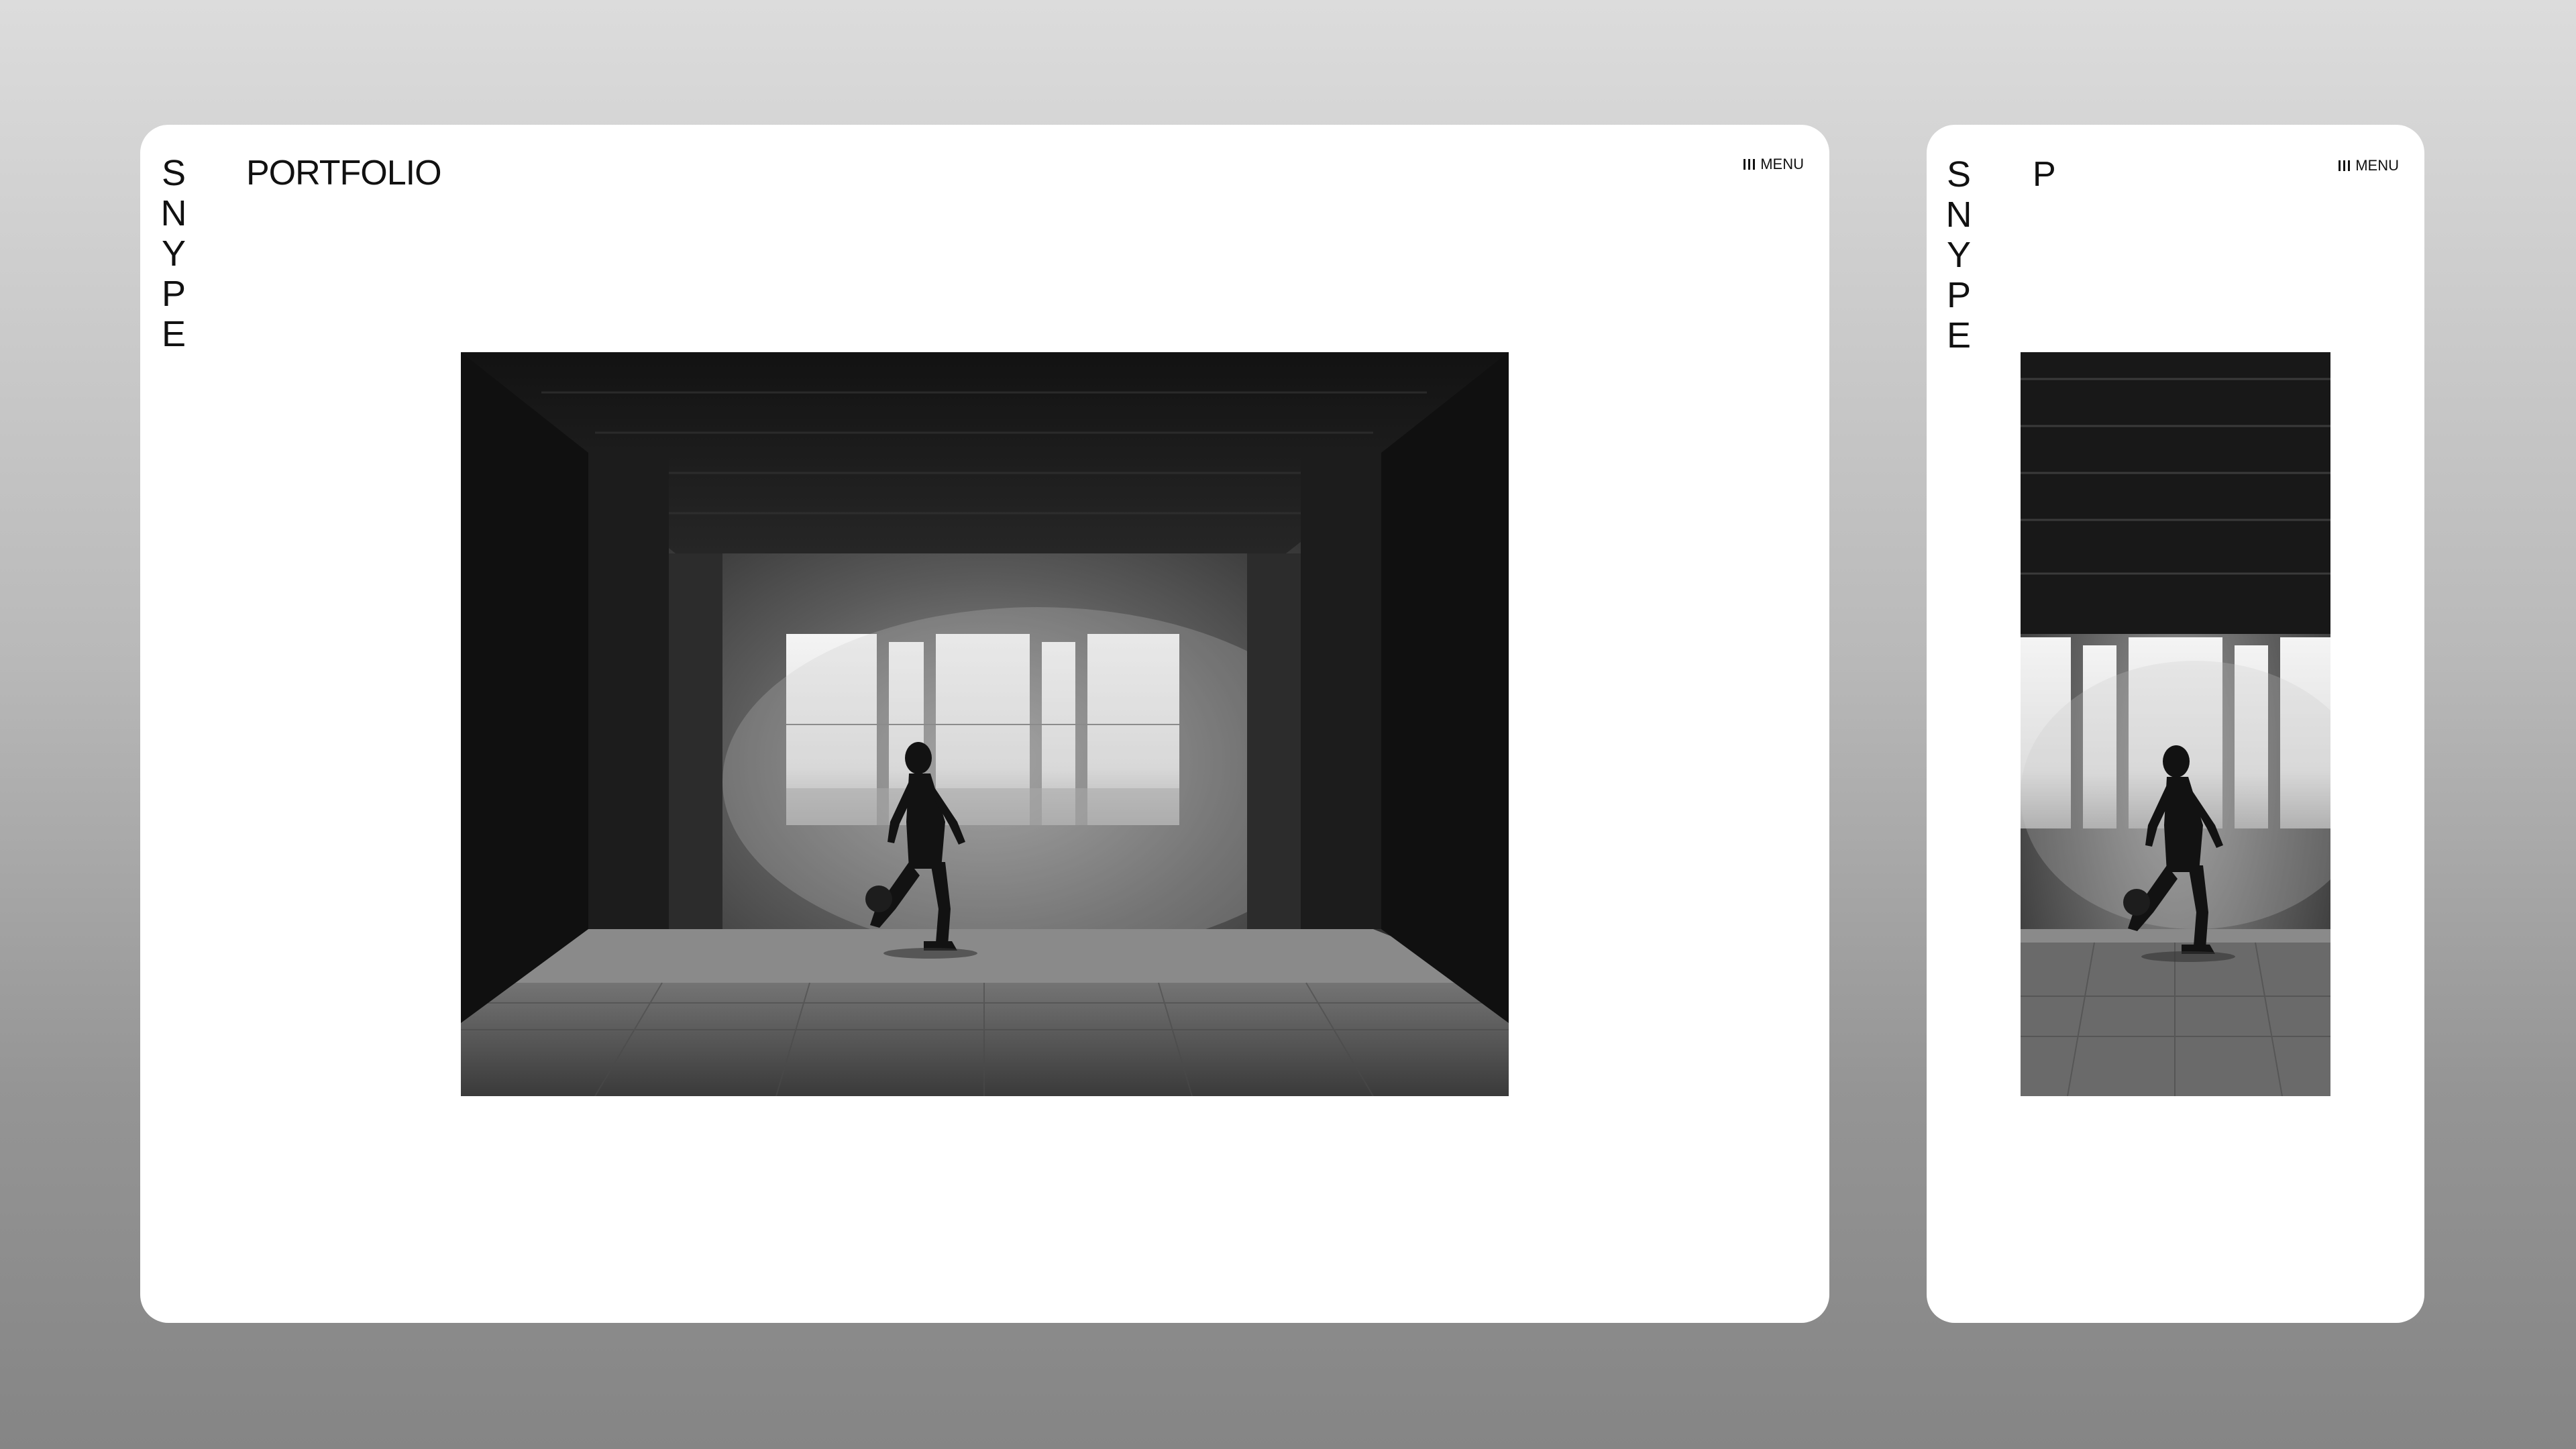 Image resolution: width=2576 pixels, height=1449 pixels. What do you see at coordinates (2044, 174) in the screenshot?
I see `page-title: P` at bounding box center [2044, 174].